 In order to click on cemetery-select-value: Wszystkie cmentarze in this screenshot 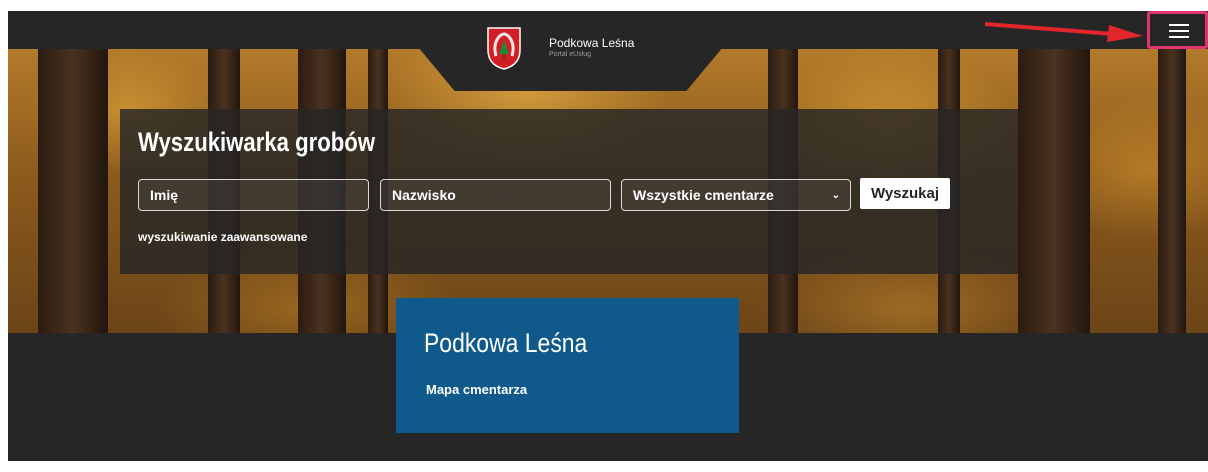, I will do `click(703, 195)`.